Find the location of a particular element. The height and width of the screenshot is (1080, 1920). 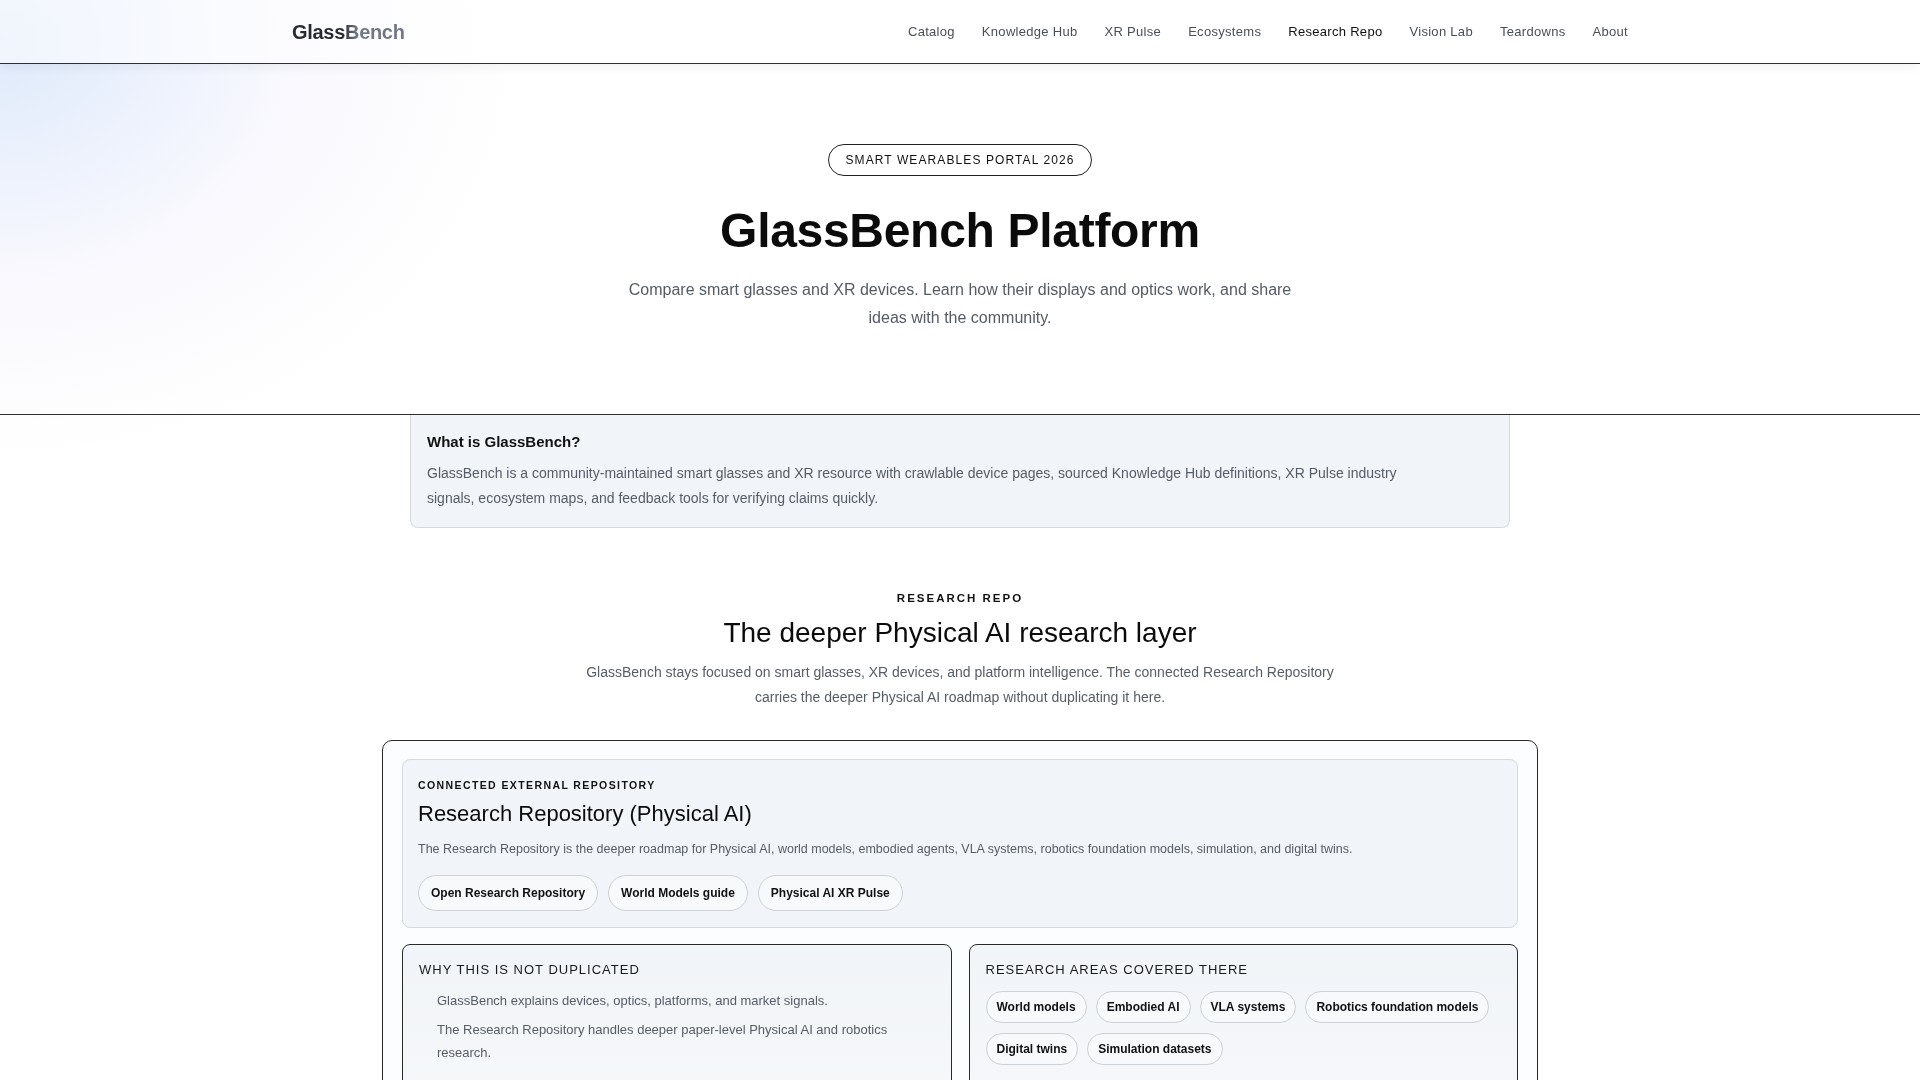

card-title: RESEARCH AREAS COVERED THERE is located at coordinates (1117, 970).